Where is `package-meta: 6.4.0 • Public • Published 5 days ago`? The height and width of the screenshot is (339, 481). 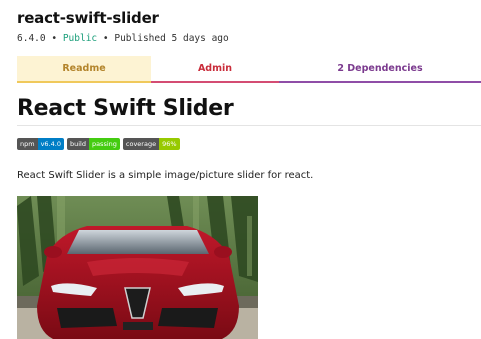
package-meta: 6.4.0 • Public • Published 5 days ago is located at coordinates (123, 38).